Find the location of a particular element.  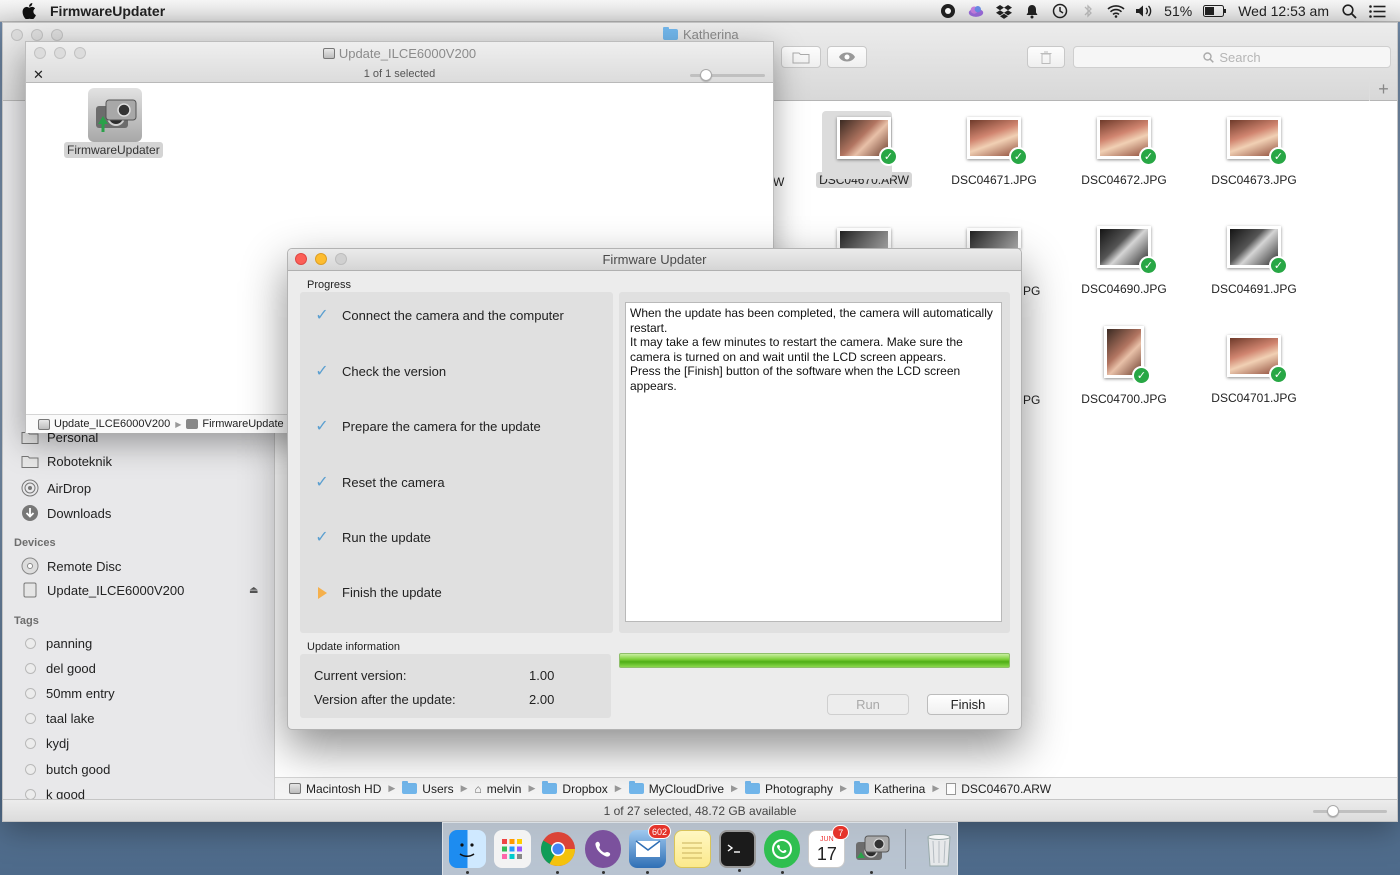

file-item-dsc04690: ✓ DSC04690.JPG is located at coordinates (1124, 261).